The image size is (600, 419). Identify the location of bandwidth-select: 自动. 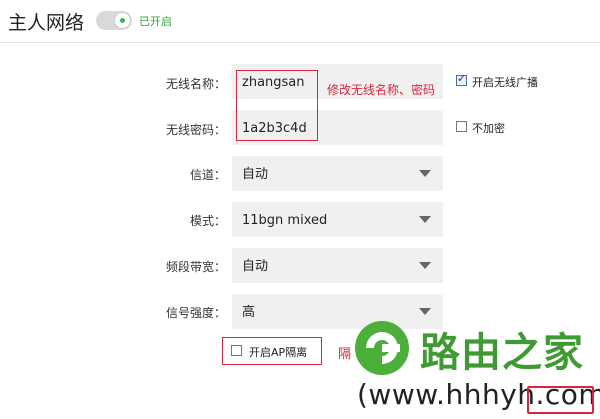
(337, 265).